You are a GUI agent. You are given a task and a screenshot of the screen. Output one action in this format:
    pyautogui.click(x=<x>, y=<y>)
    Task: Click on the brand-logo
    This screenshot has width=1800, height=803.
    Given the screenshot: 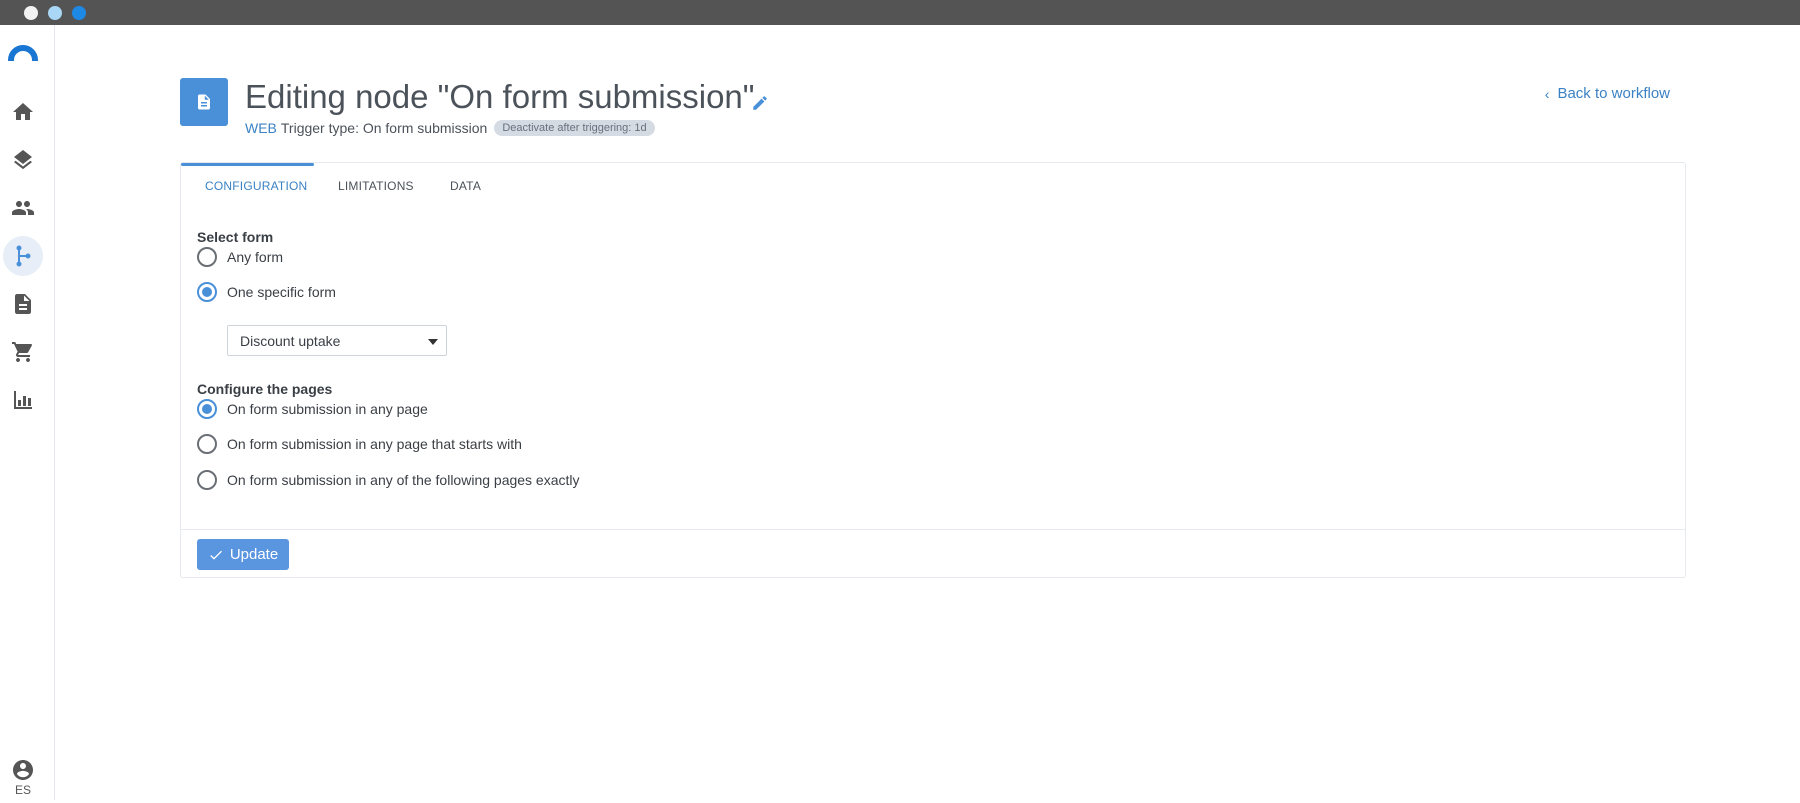 What is the action you would take?
    pyautogui.click(x=23, y=53)
    